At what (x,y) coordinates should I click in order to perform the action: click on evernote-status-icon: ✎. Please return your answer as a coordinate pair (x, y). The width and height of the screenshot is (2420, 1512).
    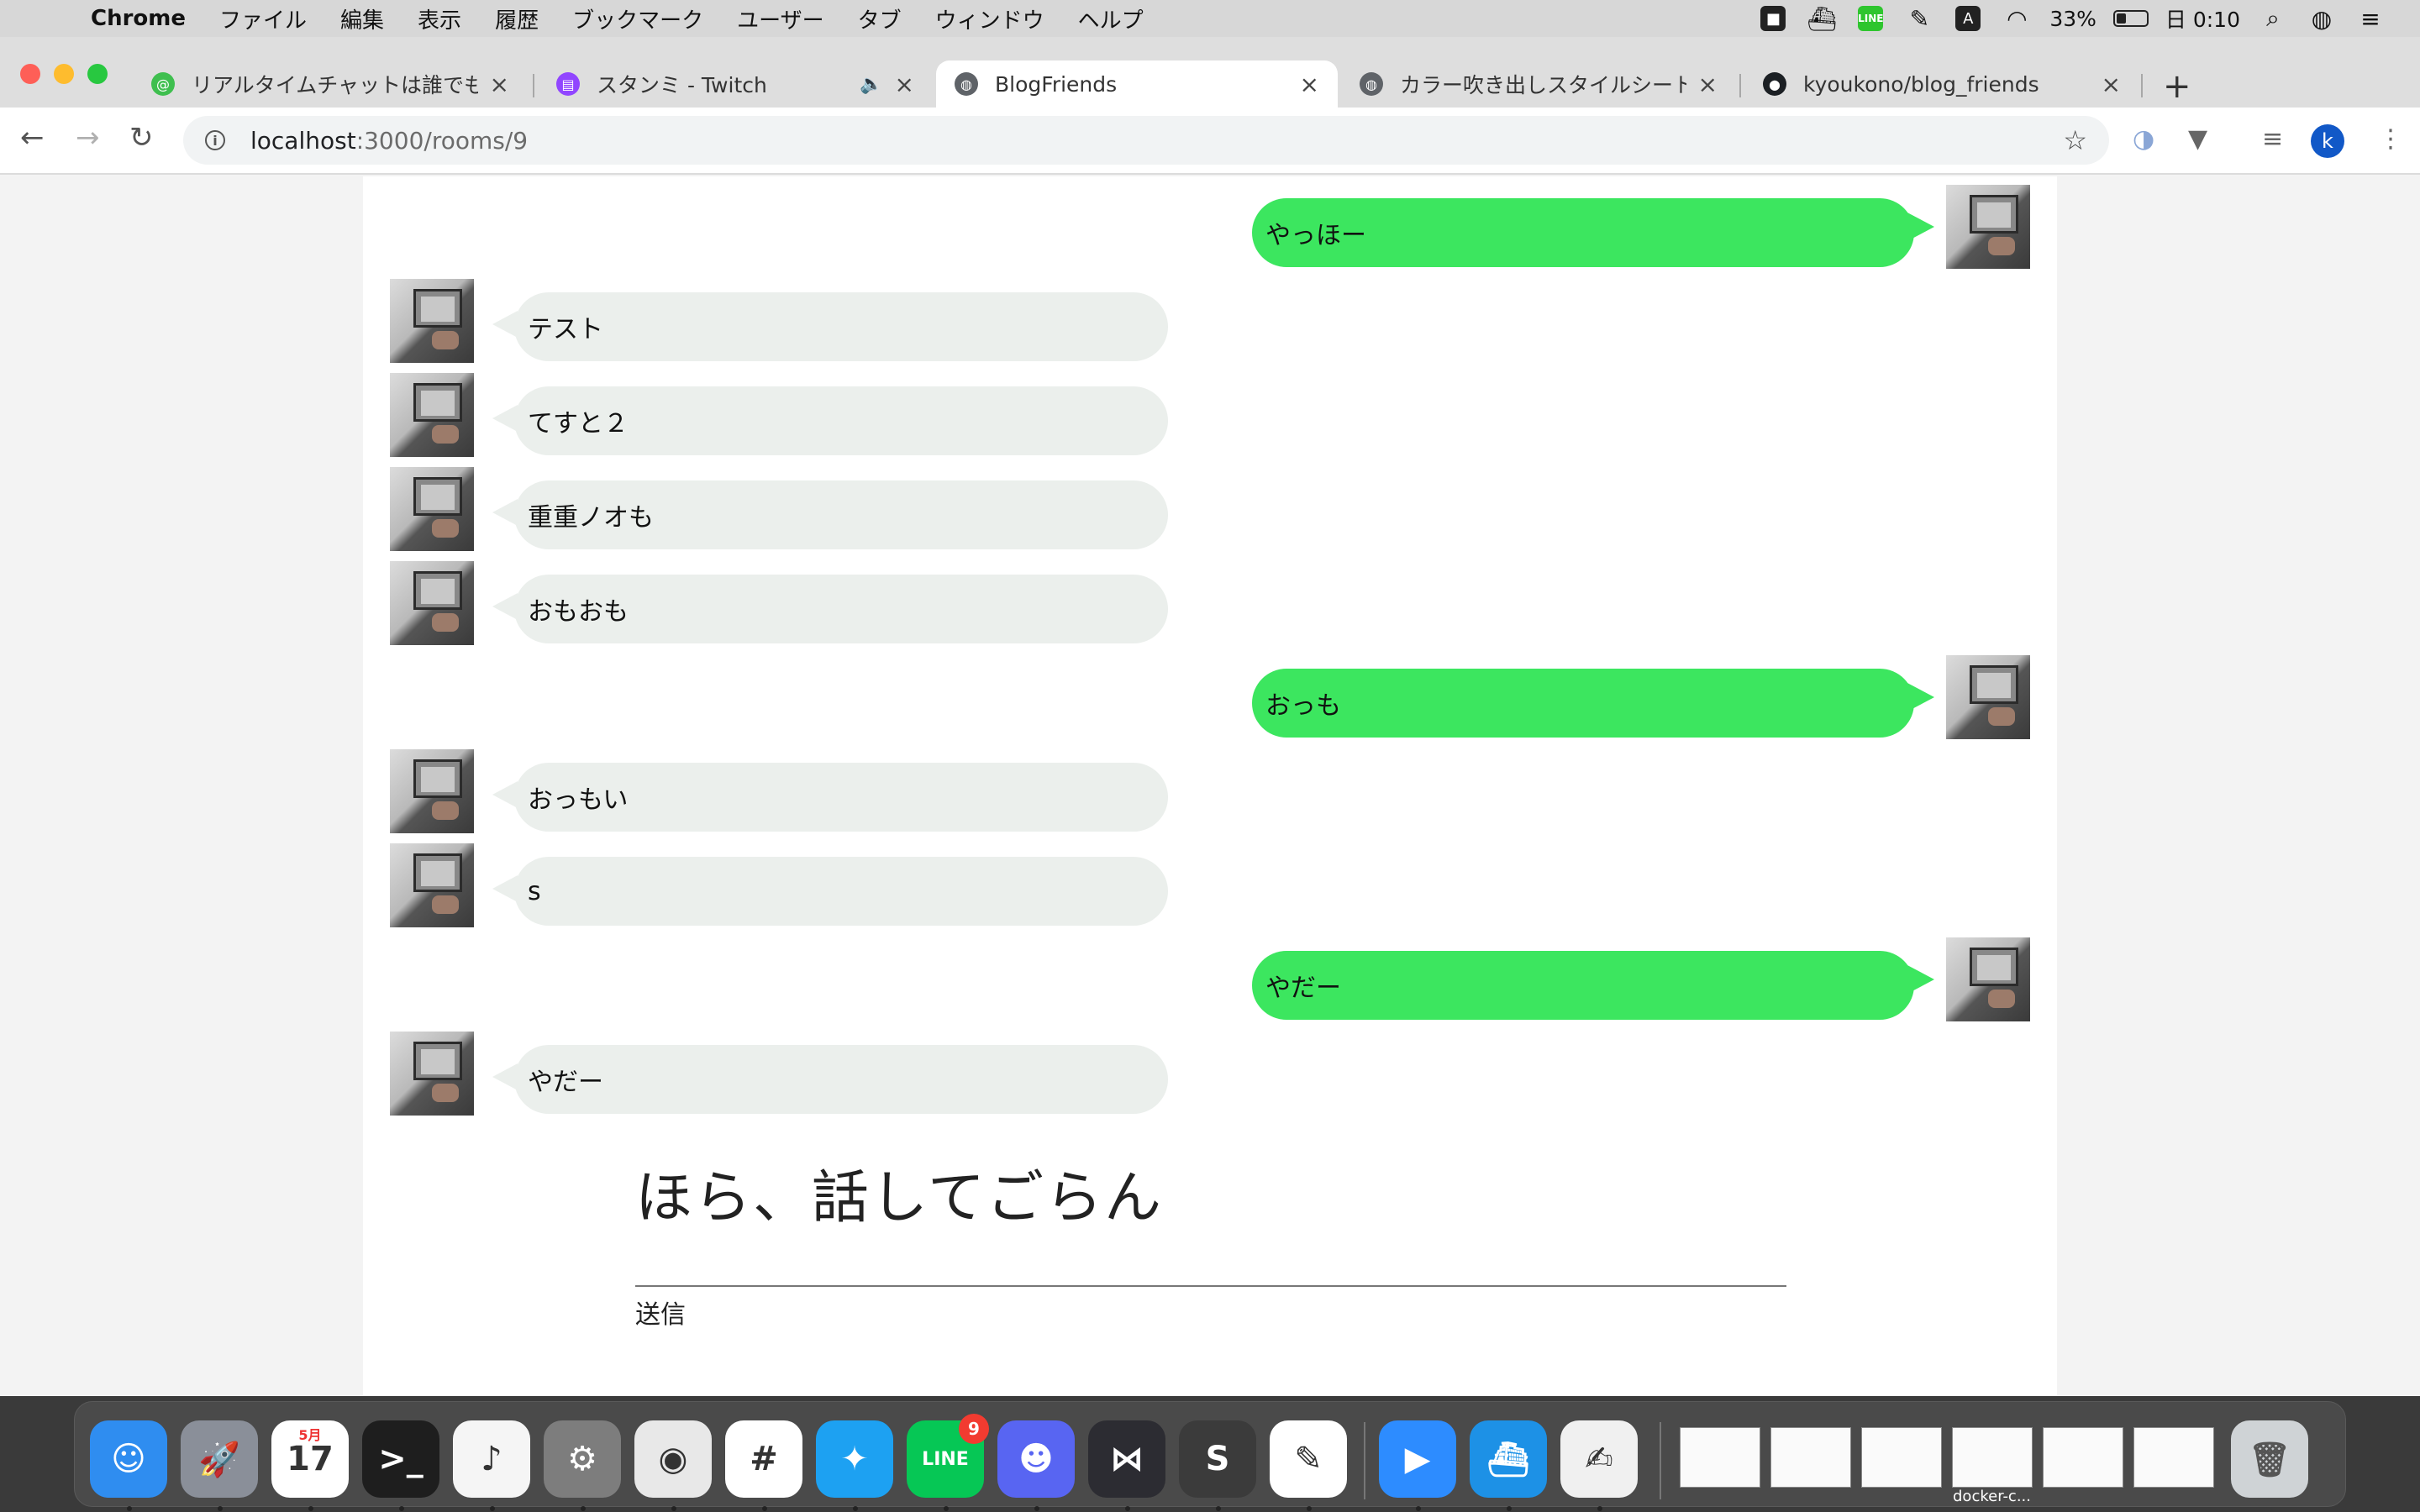
    Looking at the image, I should click on (1920, 19).